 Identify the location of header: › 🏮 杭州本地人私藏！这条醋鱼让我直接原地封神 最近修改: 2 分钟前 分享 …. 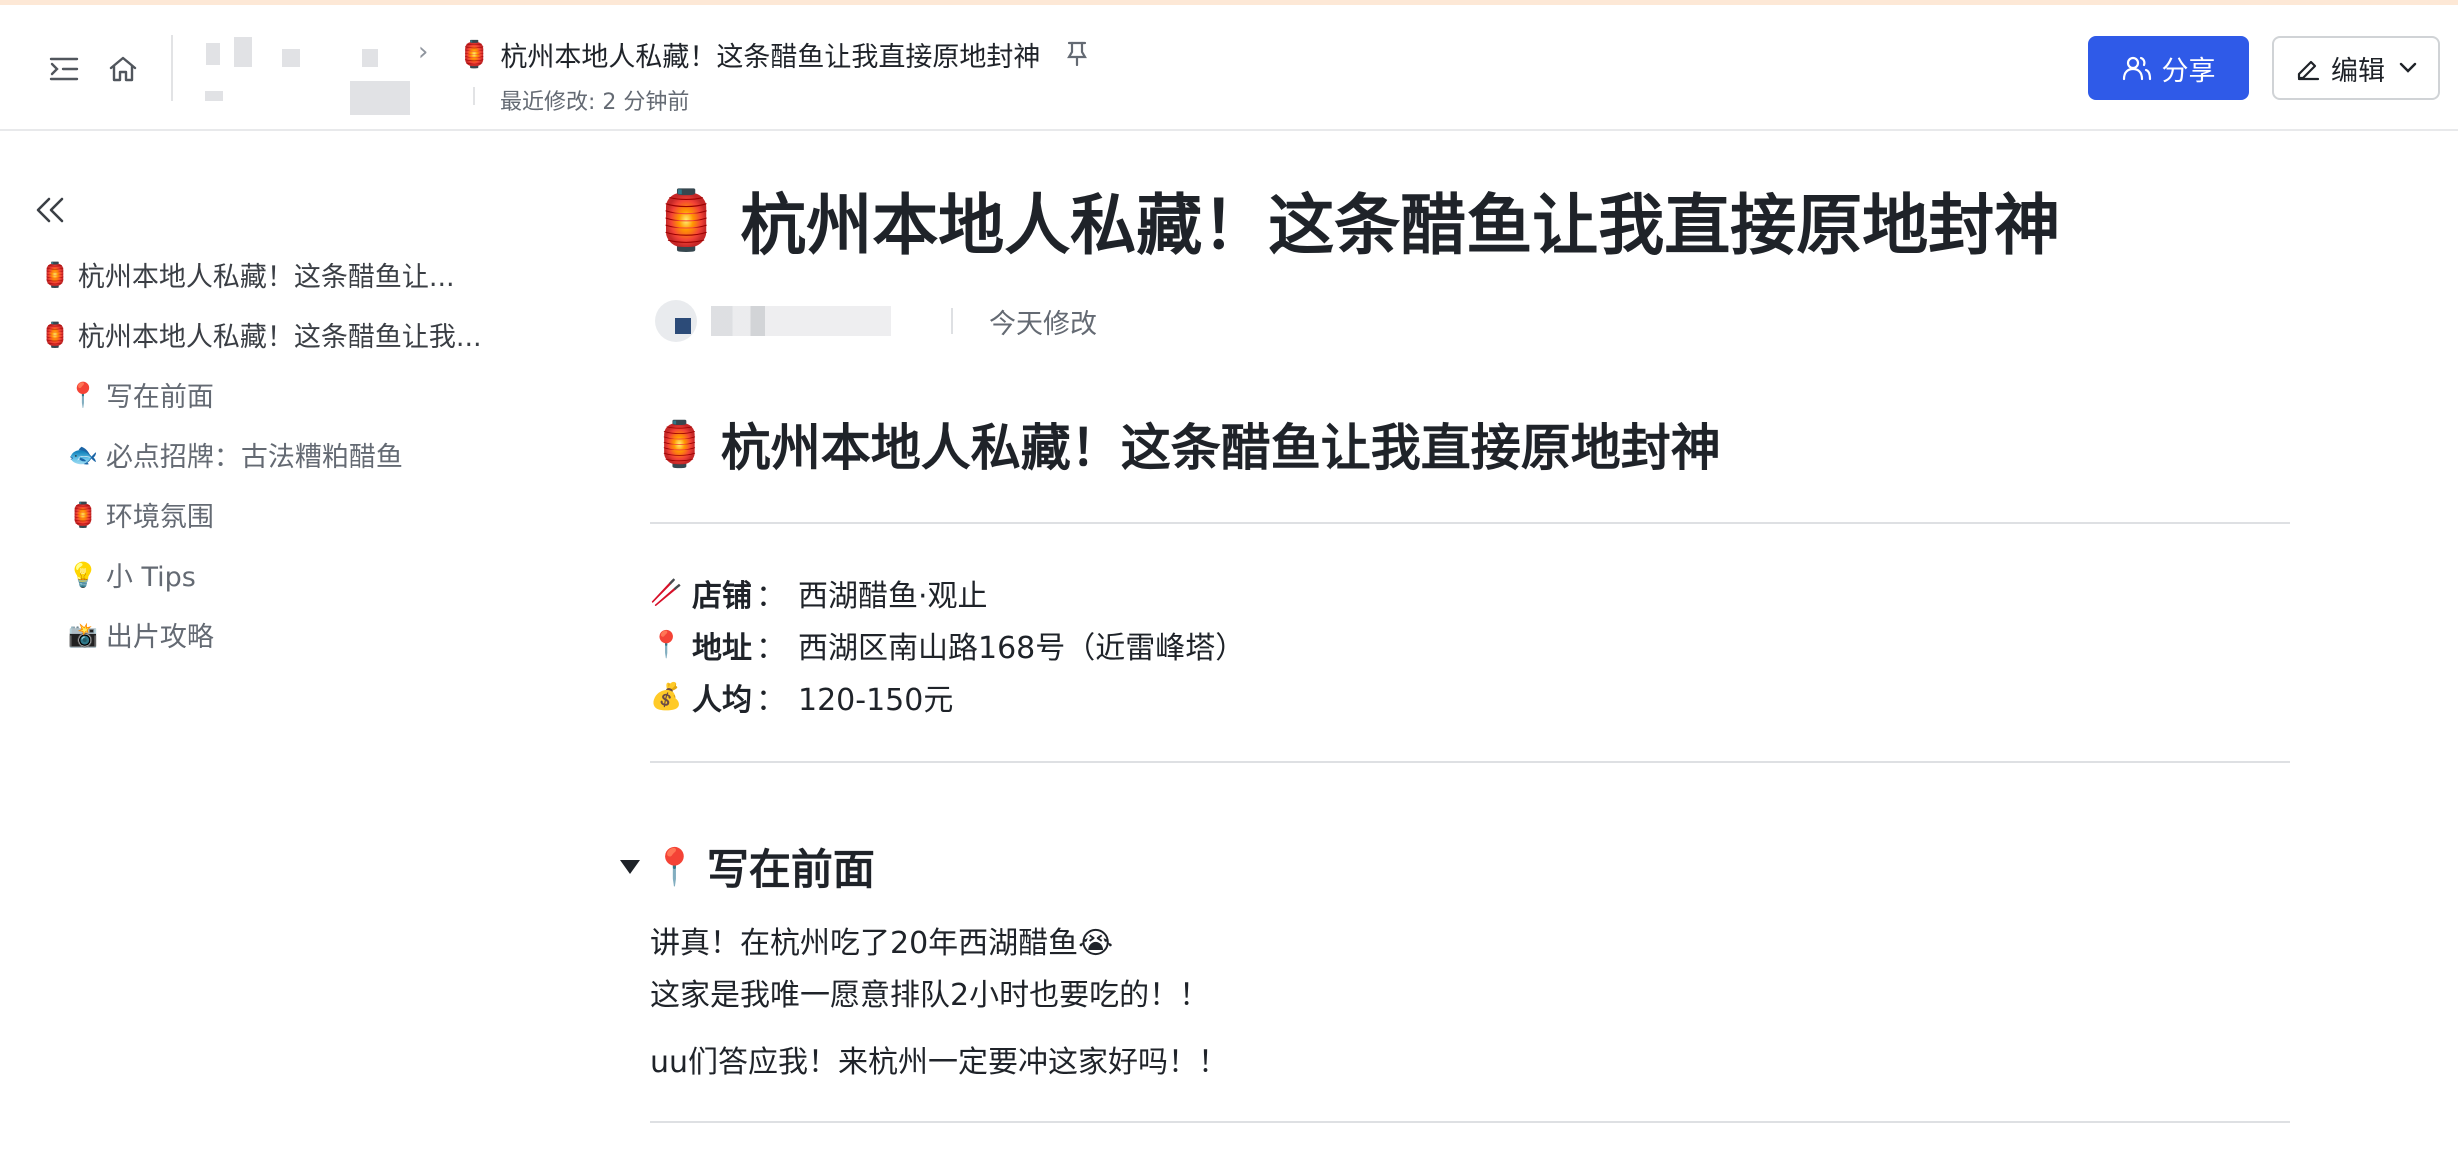
(1229, 68).